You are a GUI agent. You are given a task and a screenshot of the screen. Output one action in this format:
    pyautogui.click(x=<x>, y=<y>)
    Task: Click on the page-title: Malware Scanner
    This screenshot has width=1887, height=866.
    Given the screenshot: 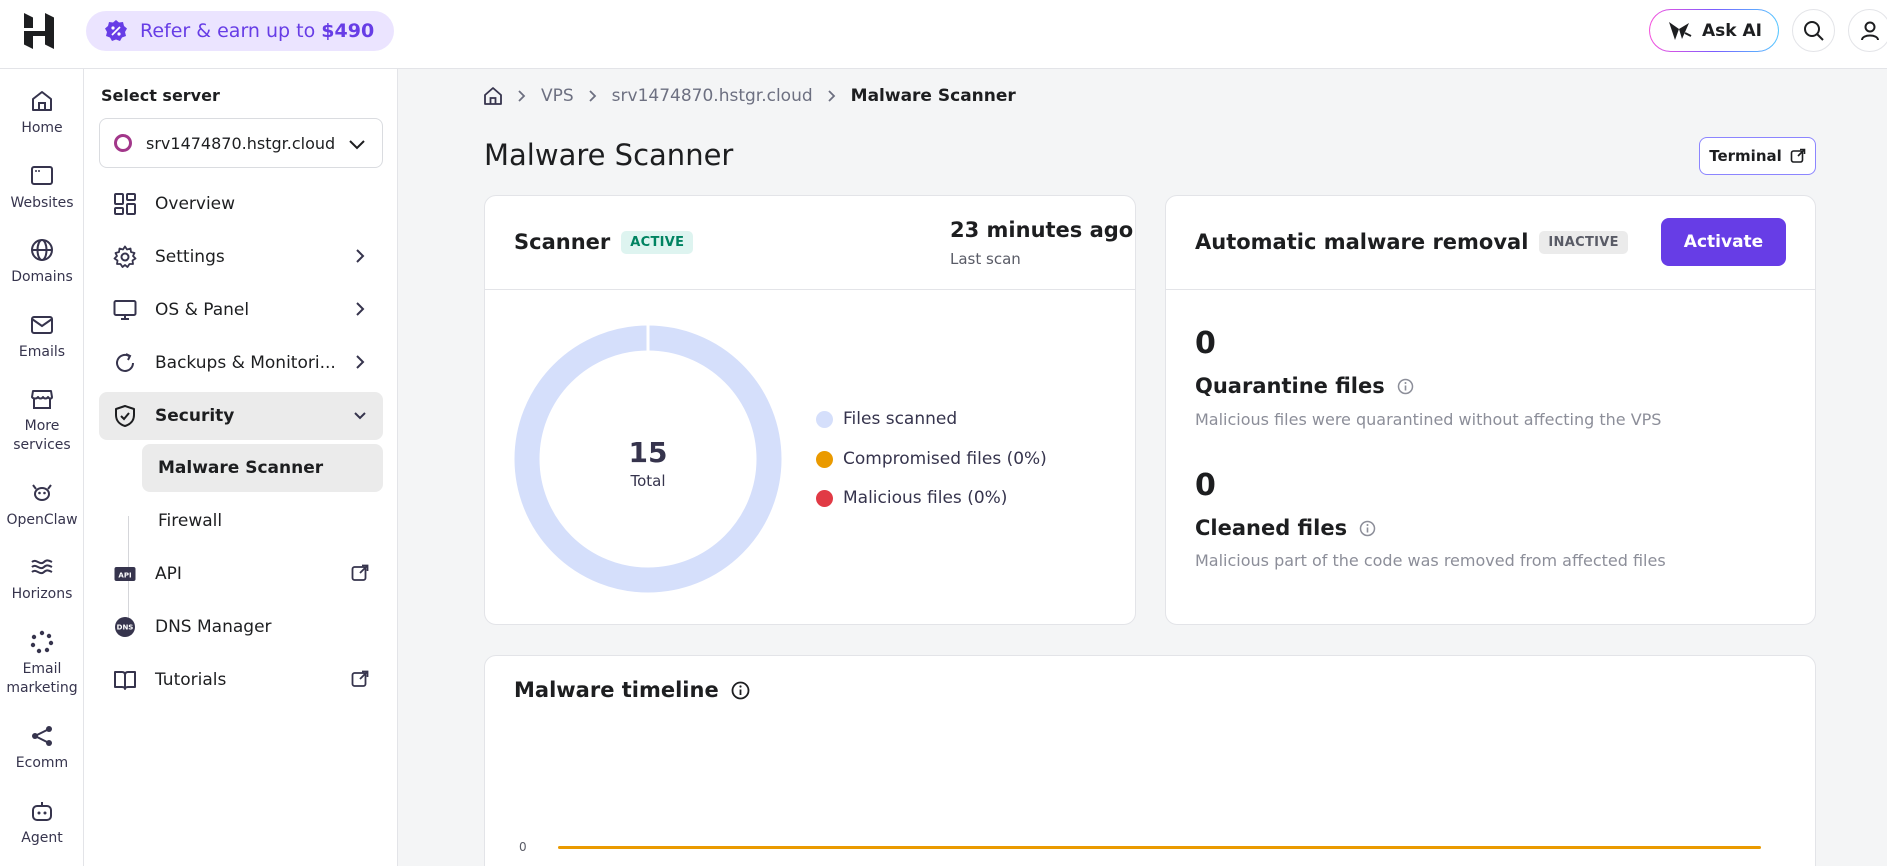 What is the action you would take?
    pyautogui.click(x=609, y=155)
    